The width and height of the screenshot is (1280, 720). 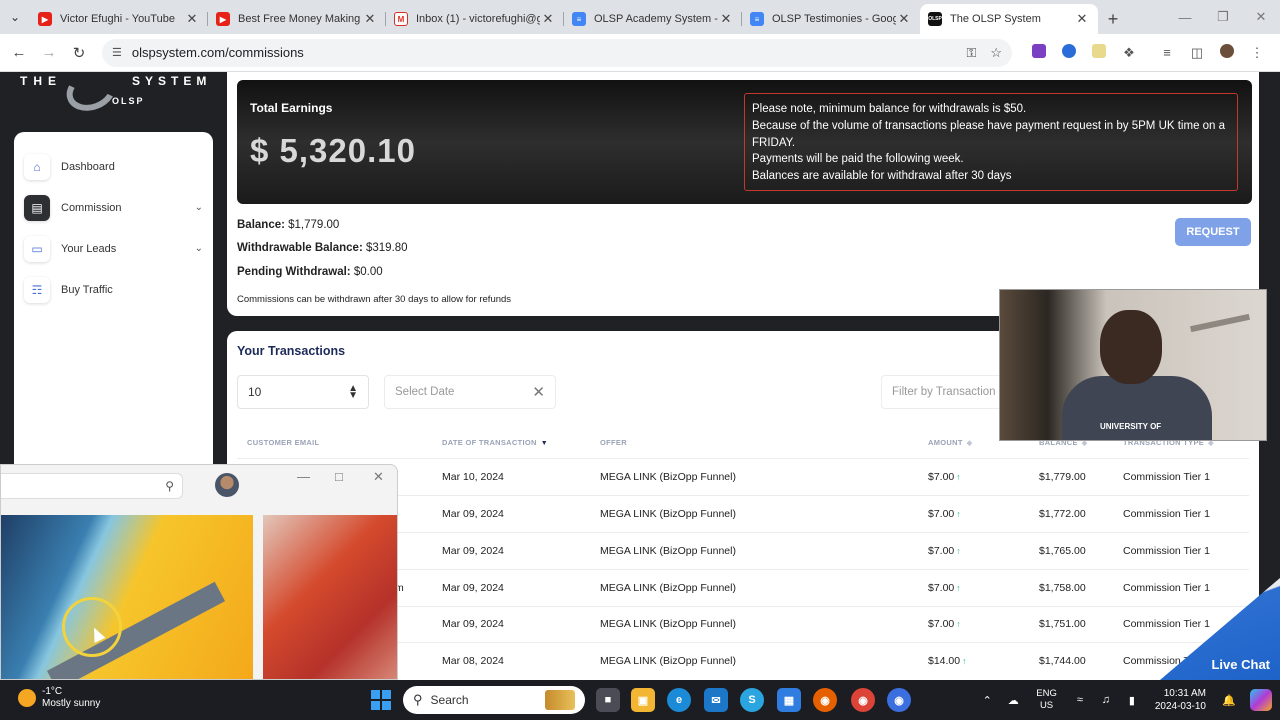 I want to click on column-header-date: DATE OF TRANSACTION ▼, so click(x=495, y=442).